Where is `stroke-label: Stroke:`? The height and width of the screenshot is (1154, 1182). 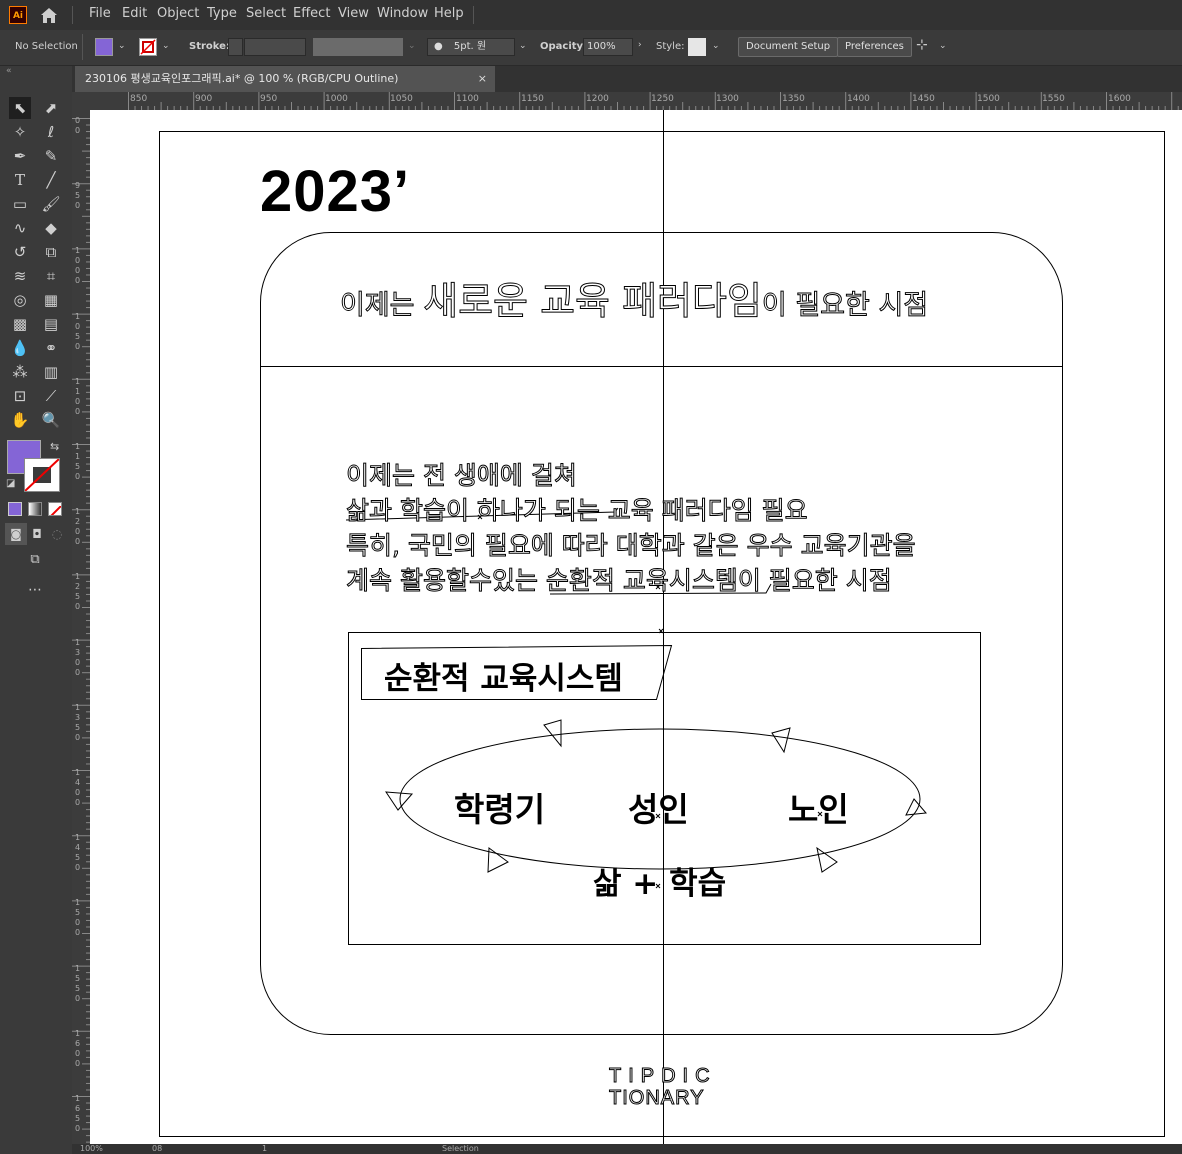
stroke-label: Stroke: is located at coordinates (209, 46).